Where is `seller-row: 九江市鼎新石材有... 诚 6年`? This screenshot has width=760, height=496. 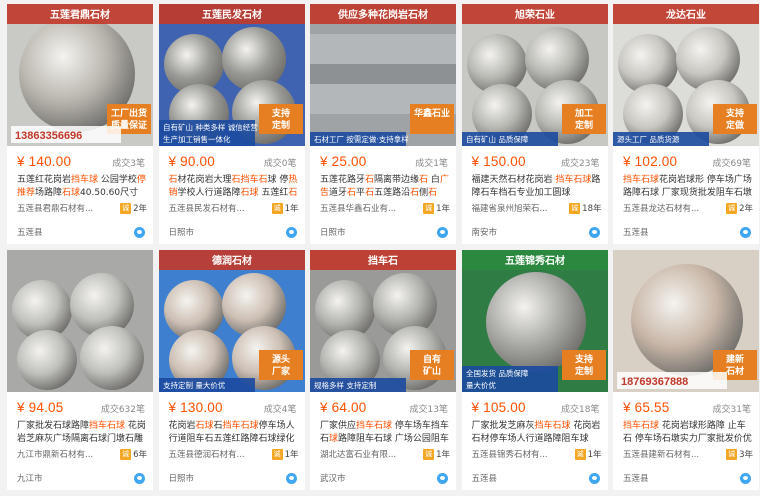 seller-row: 九江市鼎新石材有... 诚 6年 is located at coordinates (82, 454).